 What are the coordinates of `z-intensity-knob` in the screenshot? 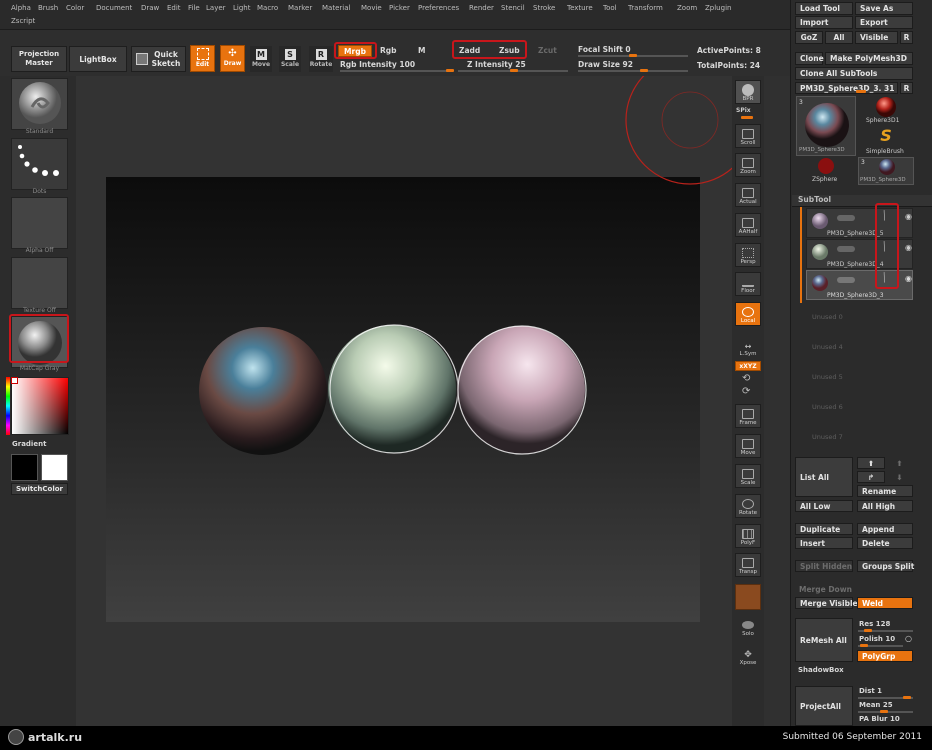 It's located at (514, 70).